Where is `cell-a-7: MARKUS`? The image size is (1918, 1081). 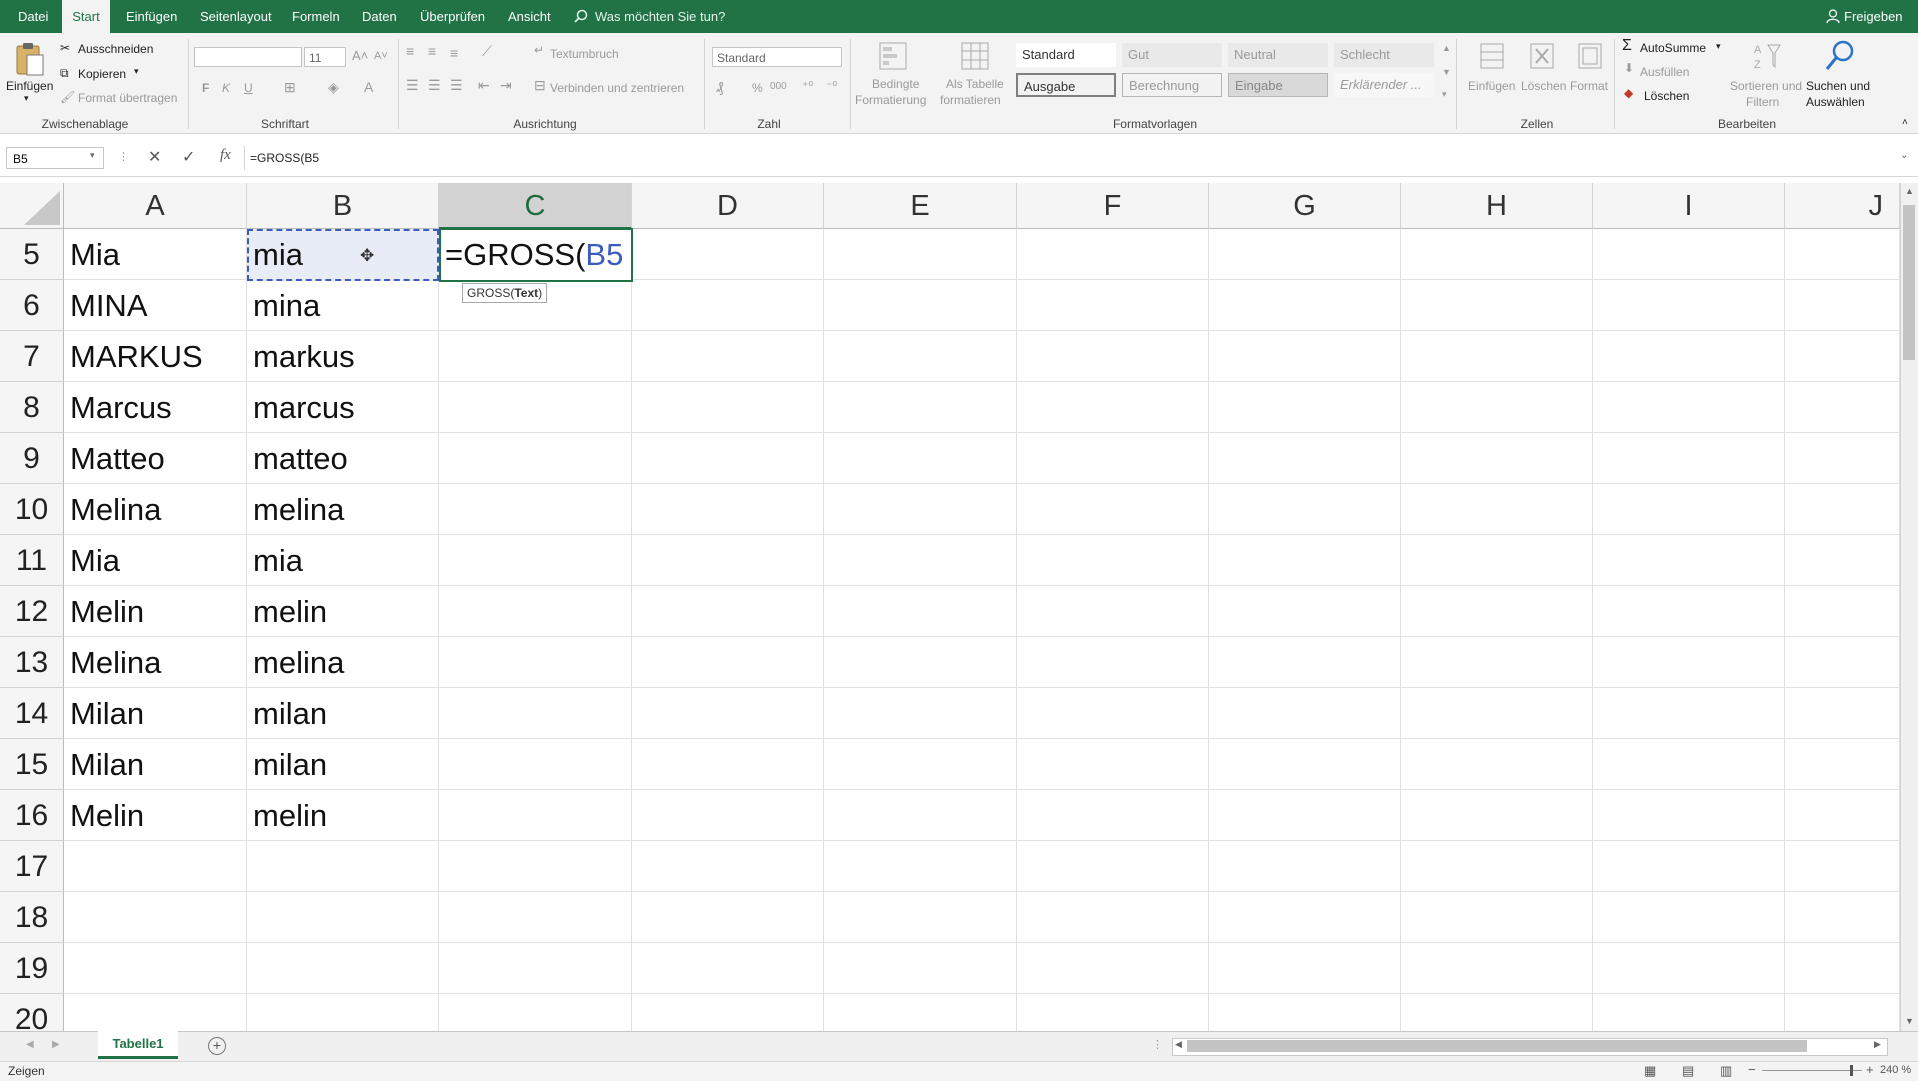
cell-a-7: MARKUS is located at coordinates (155, 356).